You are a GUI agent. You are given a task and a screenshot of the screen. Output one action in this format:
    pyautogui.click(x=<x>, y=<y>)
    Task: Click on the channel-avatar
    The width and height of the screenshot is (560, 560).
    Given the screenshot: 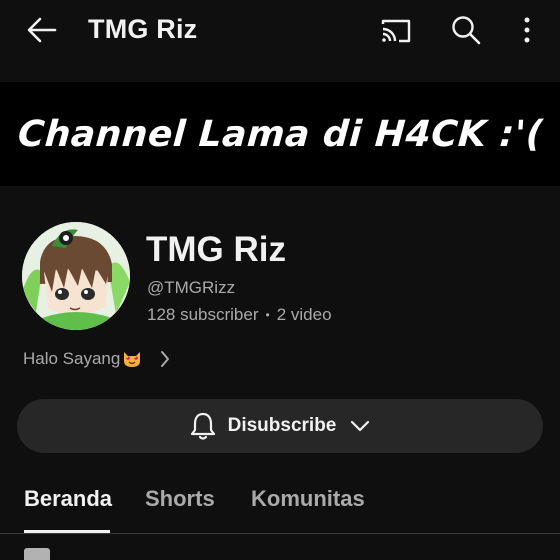 What is the action you would take?
    pyautogui.click(x=76, y=276)
    